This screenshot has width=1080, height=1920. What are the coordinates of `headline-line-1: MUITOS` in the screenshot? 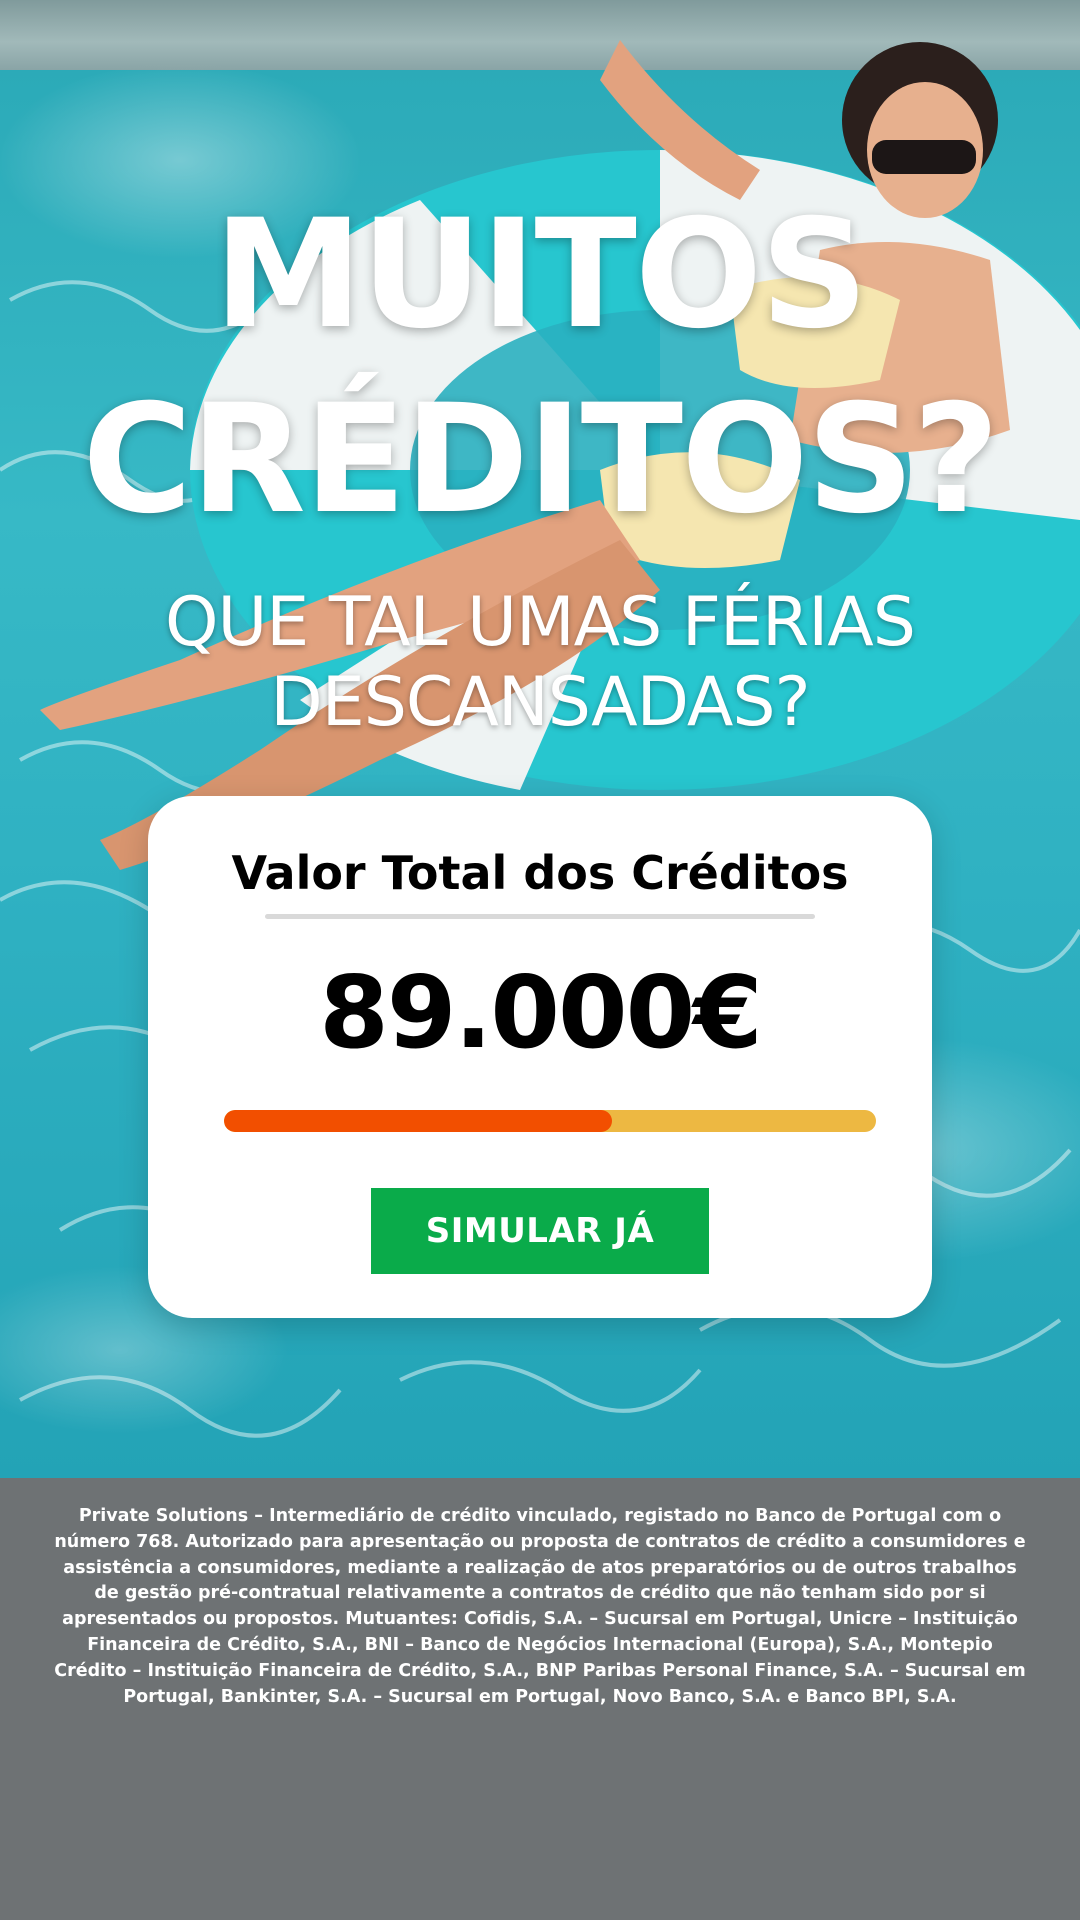 It's located at (541, 275).